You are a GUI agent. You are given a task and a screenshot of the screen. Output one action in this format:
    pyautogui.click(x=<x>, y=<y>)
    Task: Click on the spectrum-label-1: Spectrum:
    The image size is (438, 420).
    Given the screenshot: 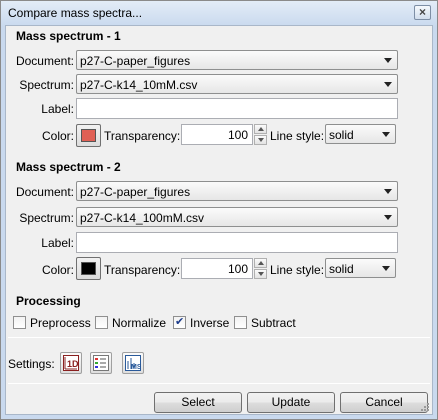 What is the action you would take?
    pyautogui.click(x=46, y=85)
    